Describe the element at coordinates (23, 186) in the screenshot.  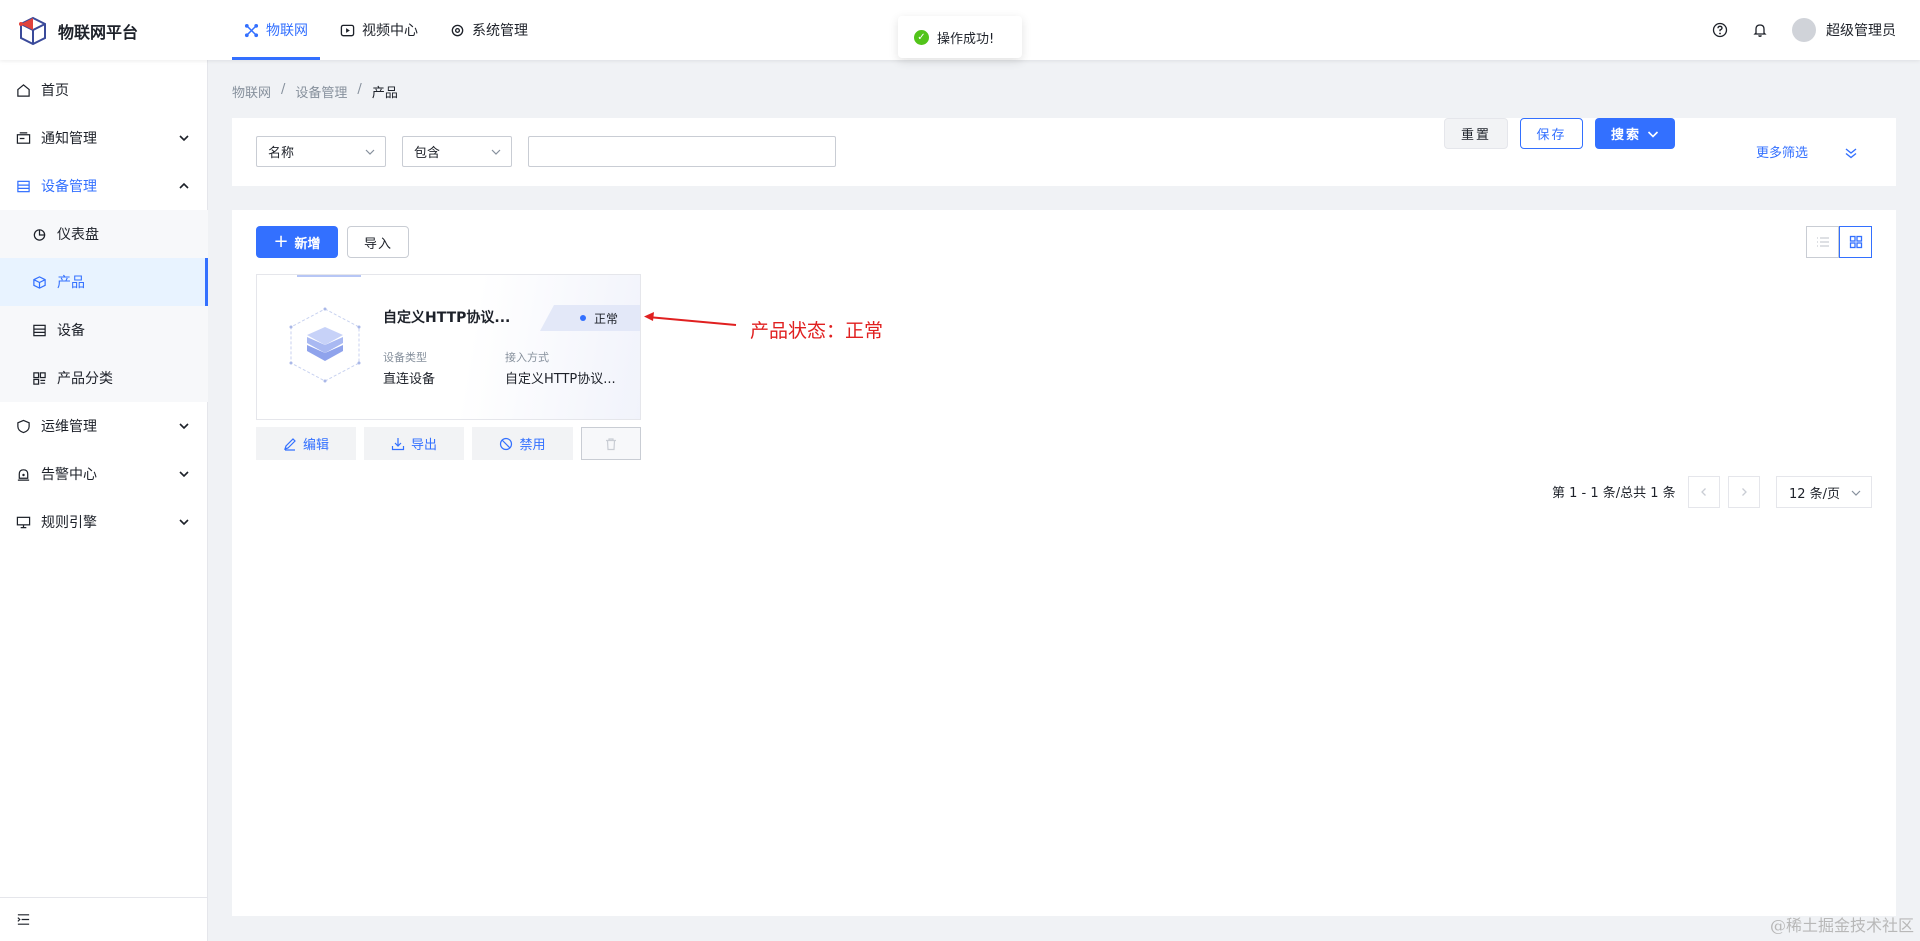
I see `device-mgmt-icon` at that location.